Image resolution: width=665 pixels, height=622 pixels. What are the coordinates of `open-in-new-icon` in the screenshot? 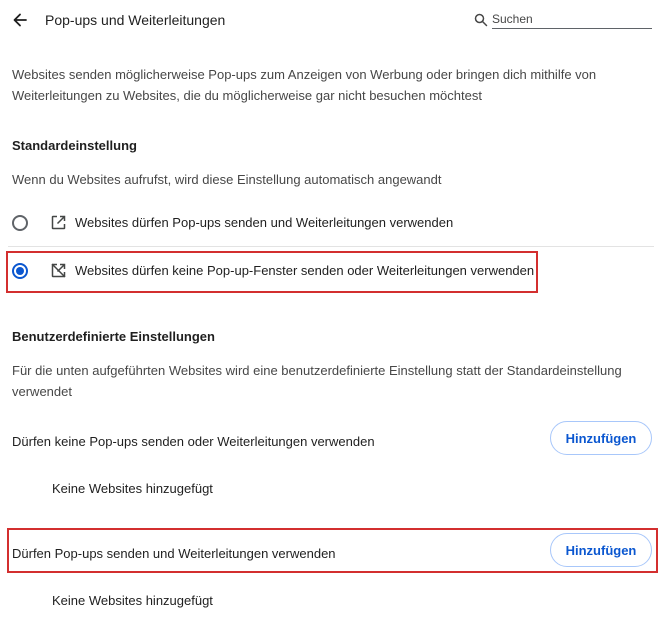 It's located at (58, 222).